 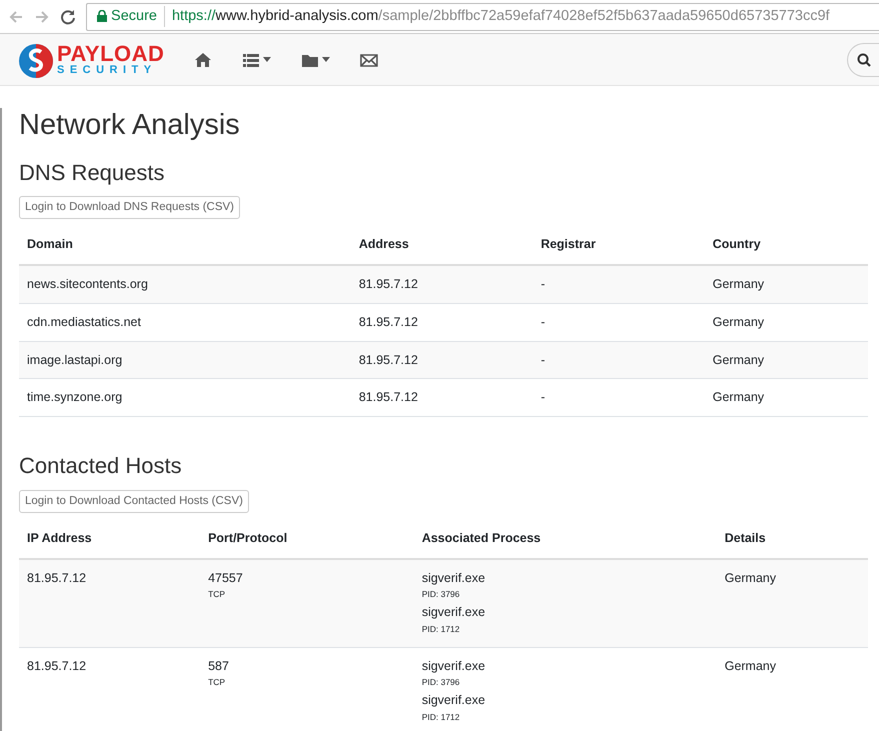 I want to click on section-title: Contacted Hosts, so click(x=101, y=466).